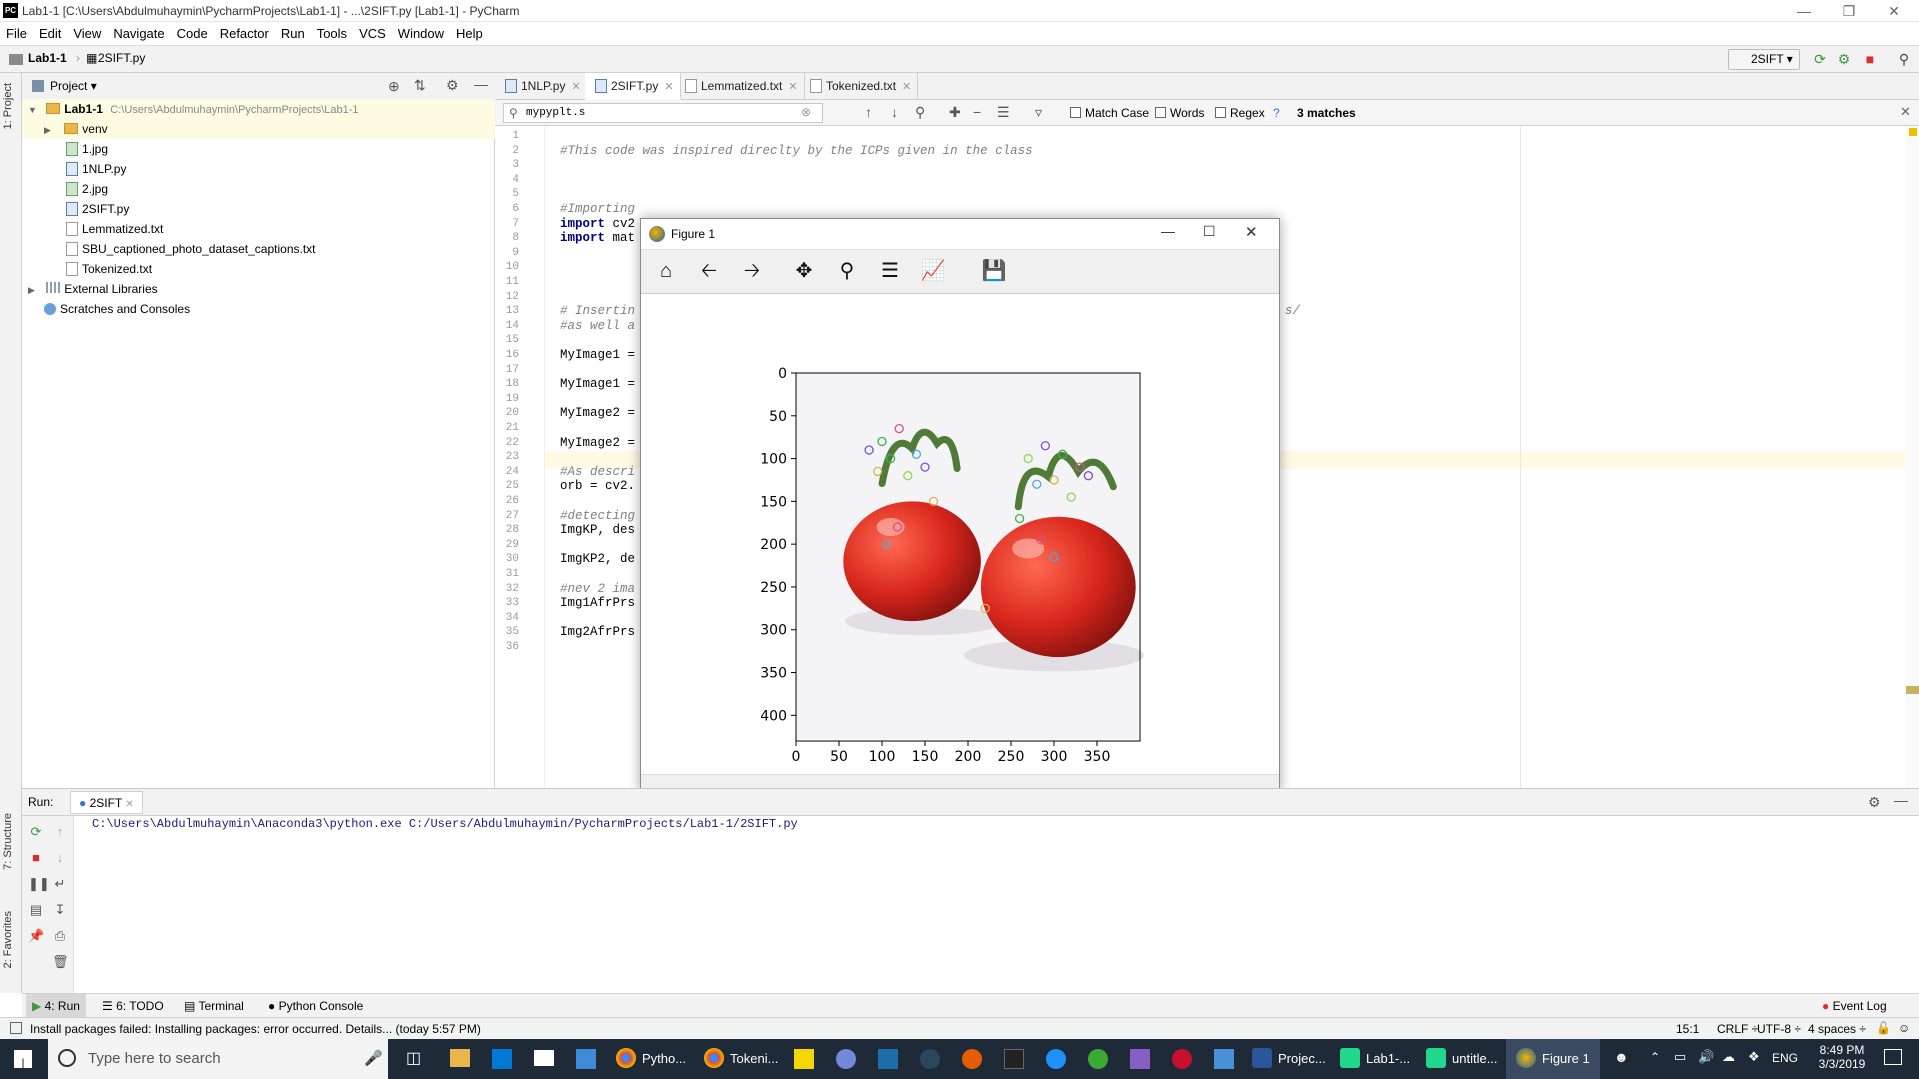 The width and height of the screenshot is (1919, 1079). What do you see at coordinates (541, 86) in the screenshot?
I see `tab-1nlp: 1NLP.py ✕` at bounding box center [541, 86].